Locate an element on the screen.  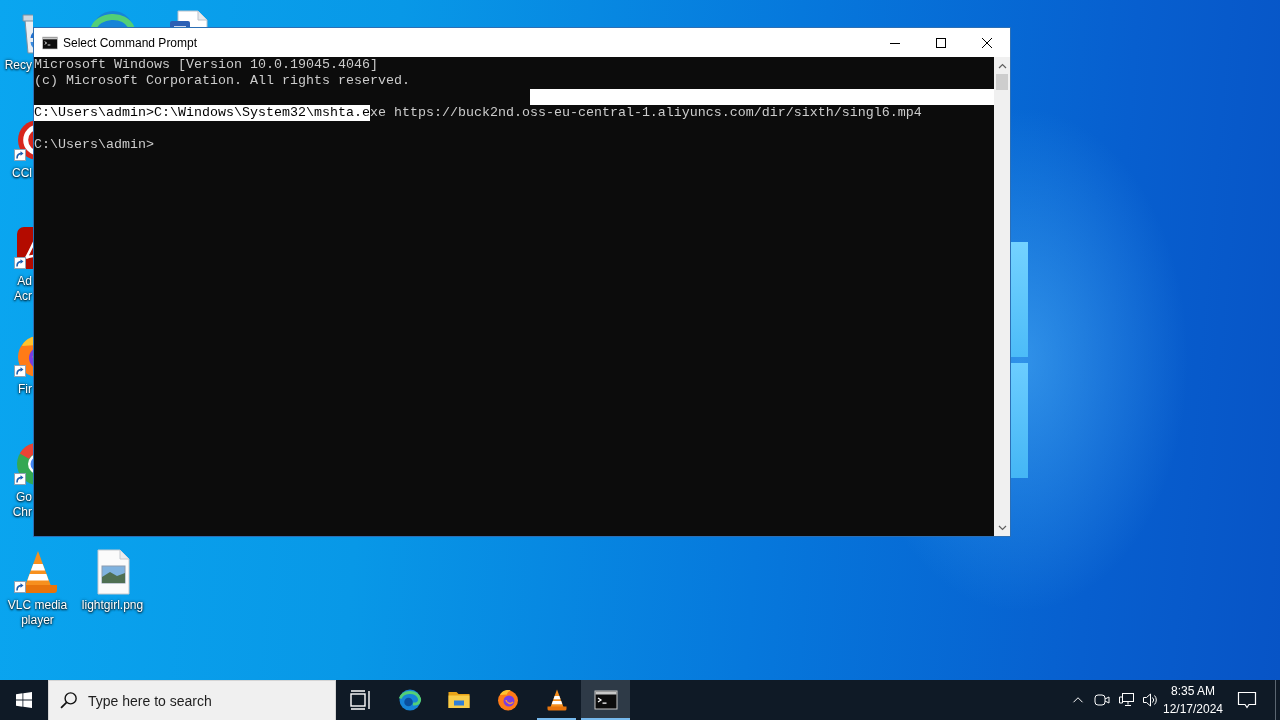
console-line: C:\Users\admin> is located at coordinates (94, 145).